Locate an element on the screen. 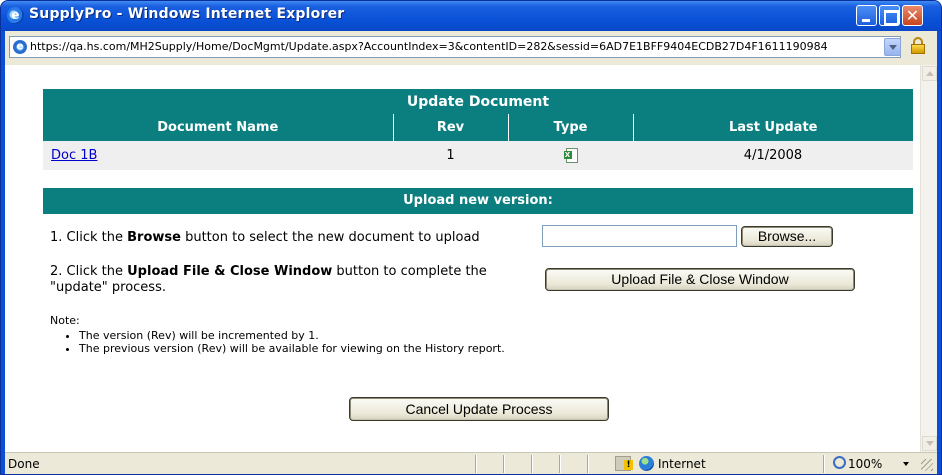 The image size is (942, 475). document-name-cell: Doc 1B is located at coordinates (218, 155).